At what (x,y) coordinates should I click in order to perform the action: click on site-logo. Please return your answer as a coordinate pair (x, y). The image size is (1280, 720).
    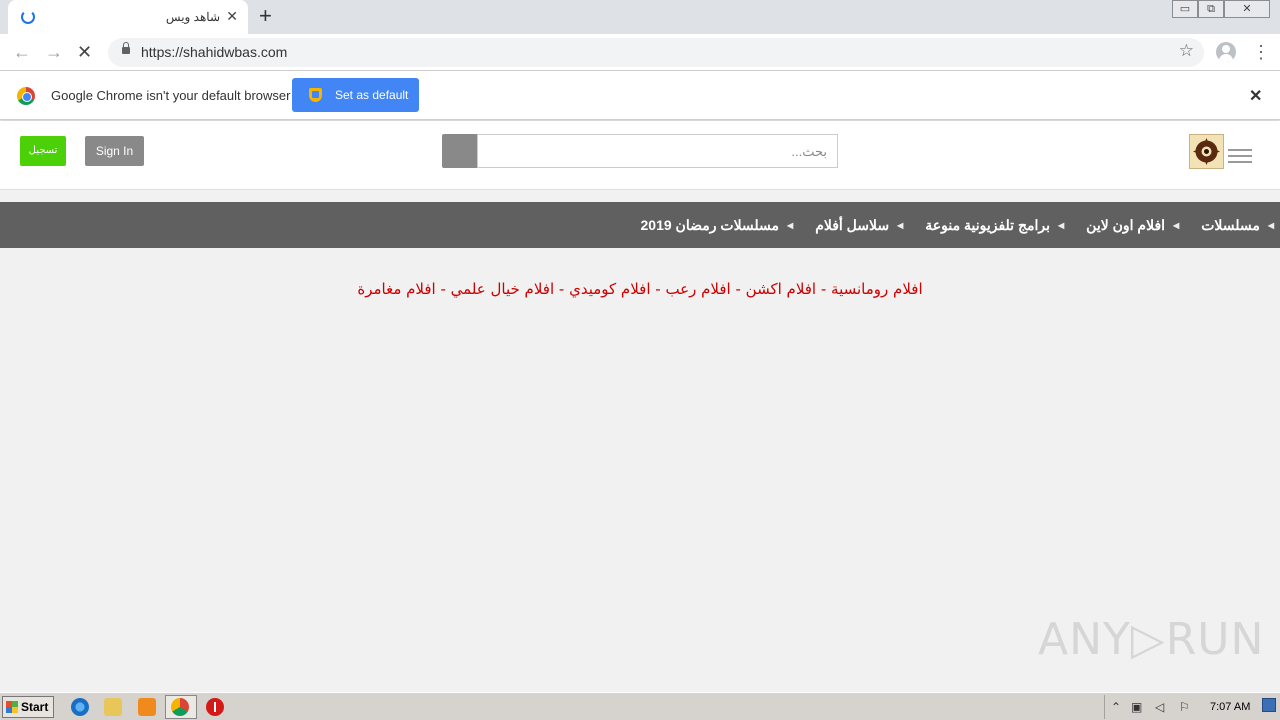
    Looking at the image, I should click on (1206, 151).